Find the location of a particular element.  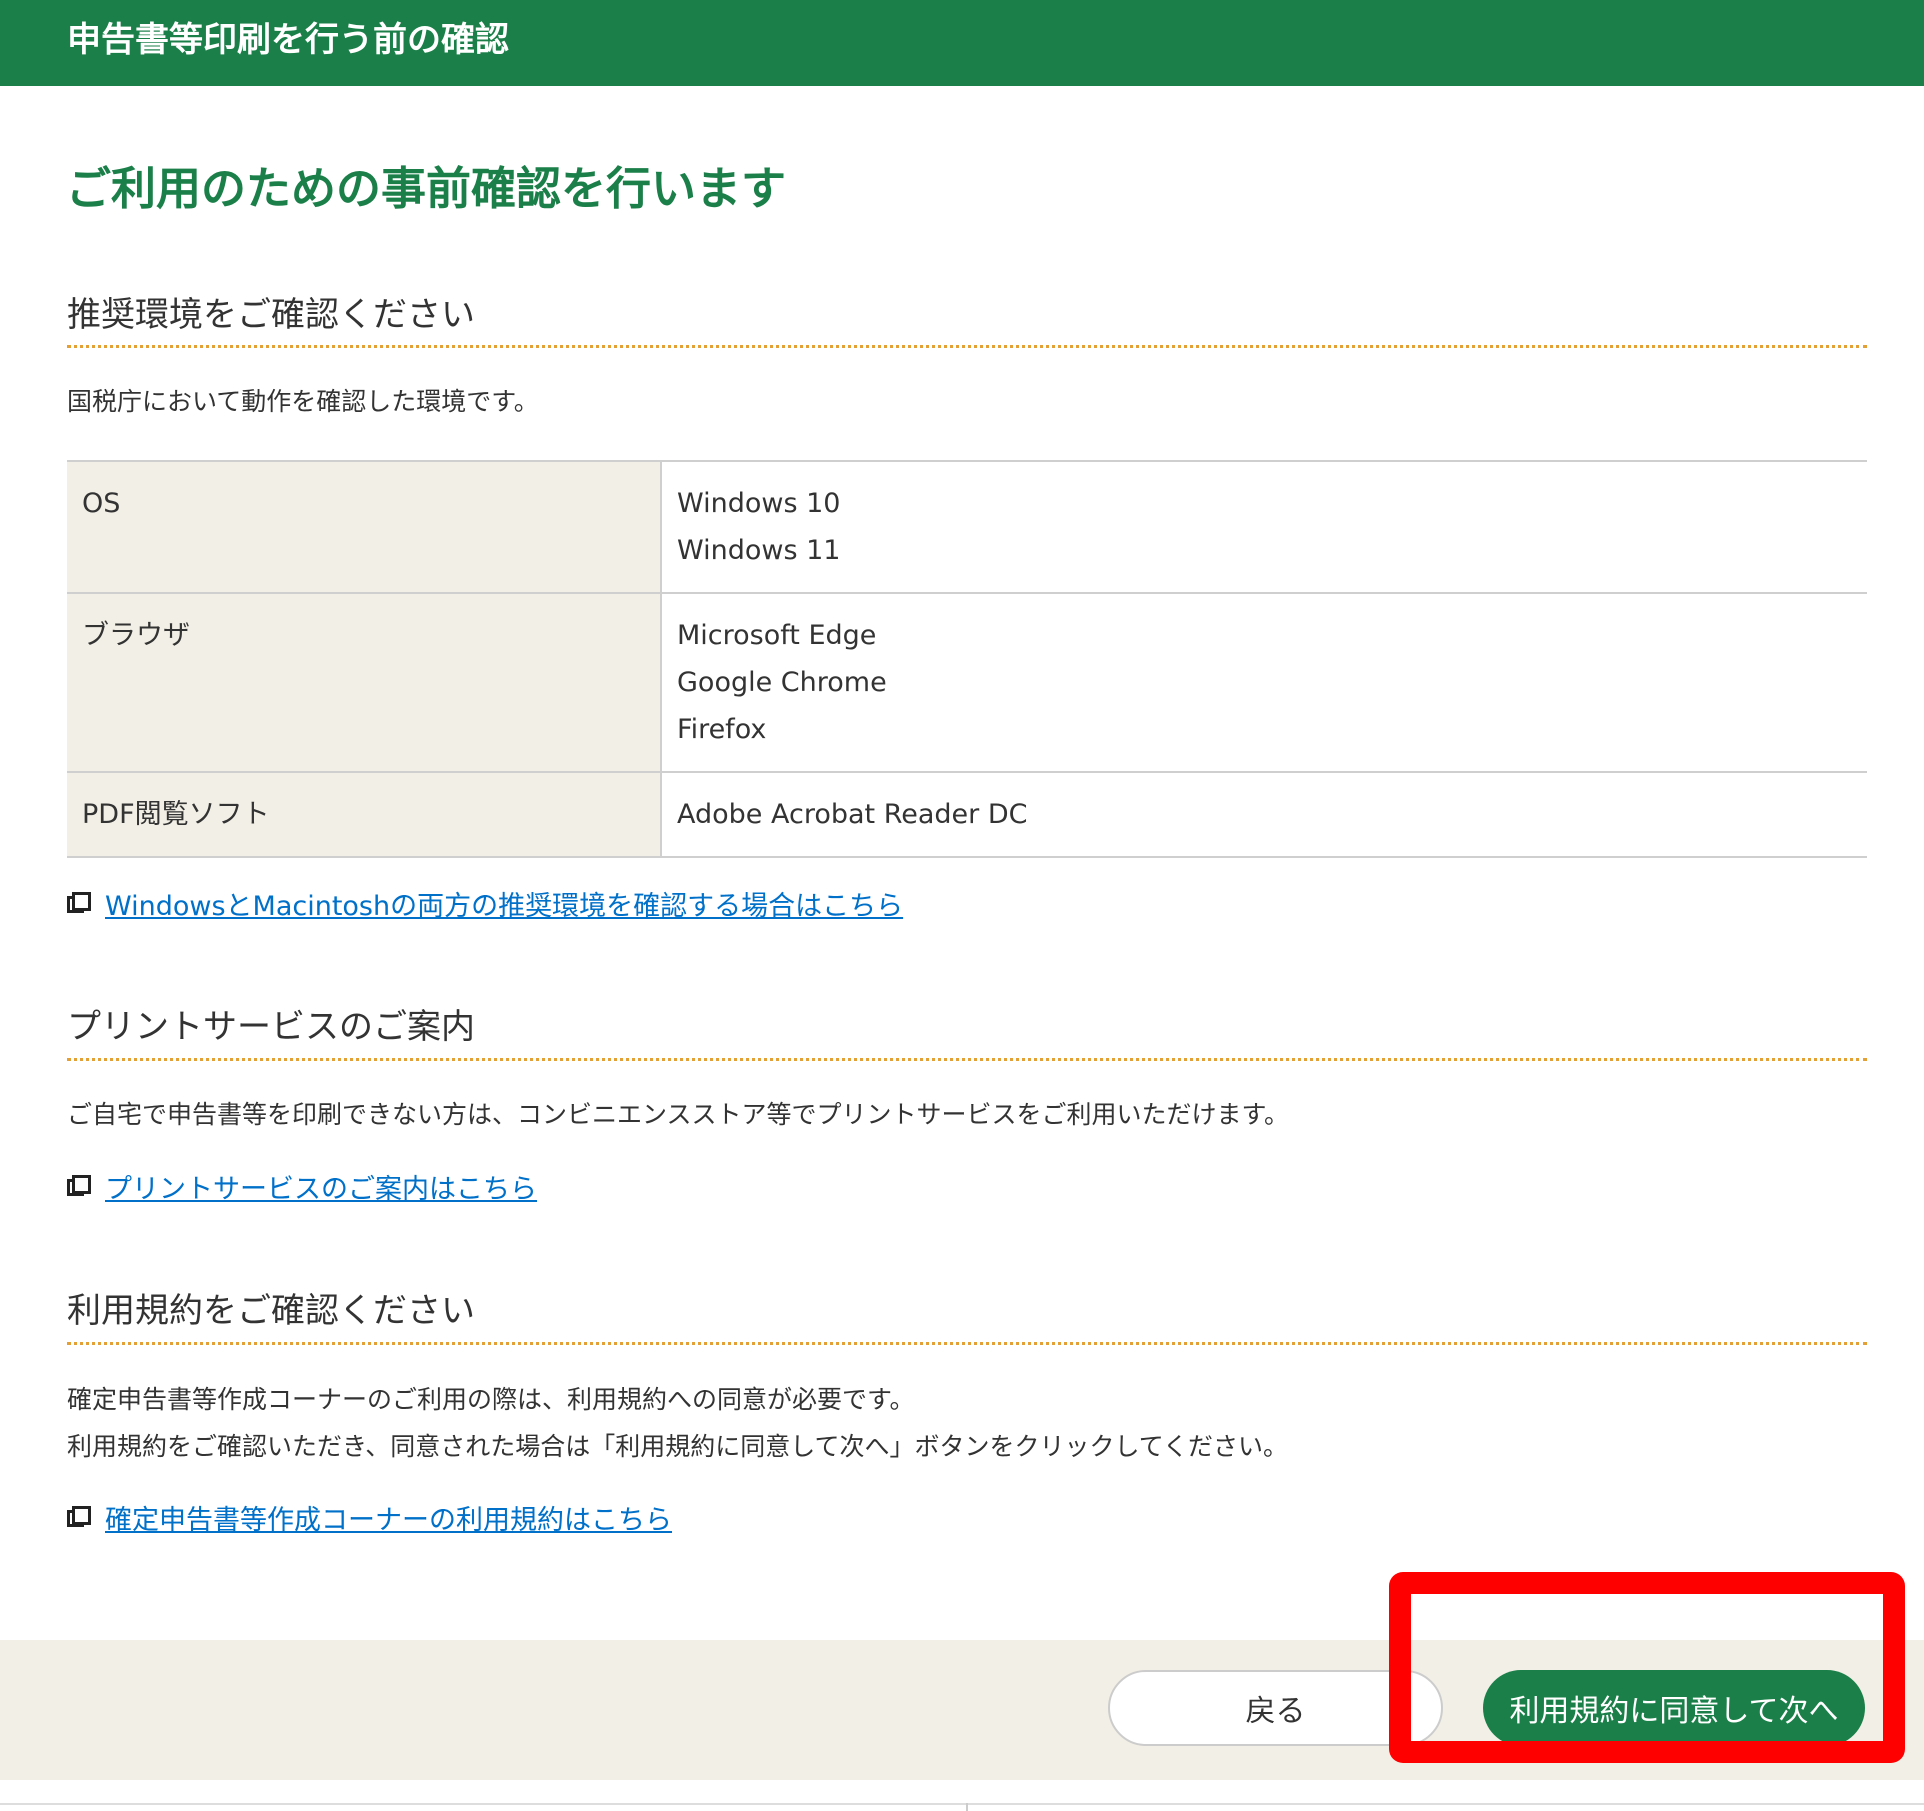

recommended-env-heading: 推奨環境をご確認ください is located at coordinates (271, 315).